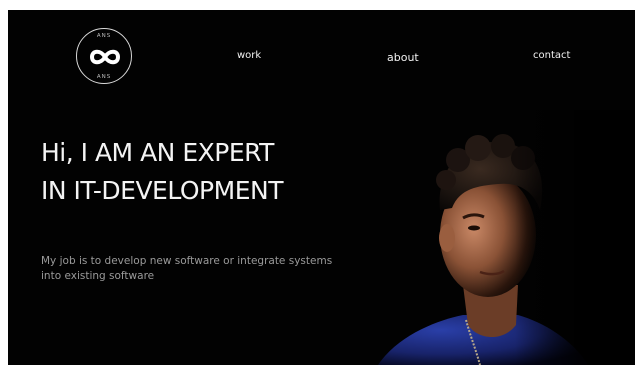  I want to click on nav-link-contact: contact, so click(551, 55).